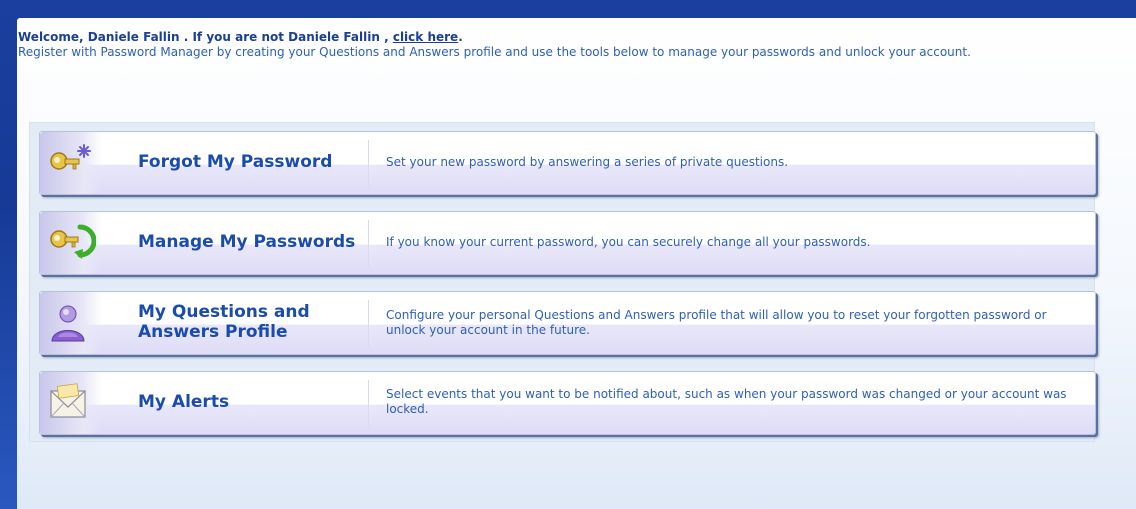 The width and height of the screenshot is (1136, 509). What do you see at coordinates (235, 162) in the screenshot?
I see `forgot-password-title: Forgot My Password` at bounding box center [235, 162].